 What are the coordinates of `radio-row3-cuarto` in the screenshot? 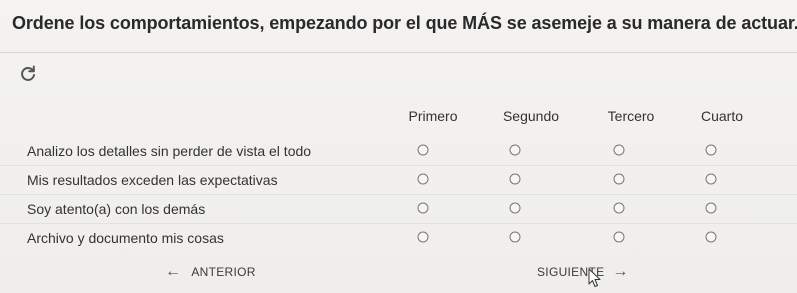 It's located at (711, 208).